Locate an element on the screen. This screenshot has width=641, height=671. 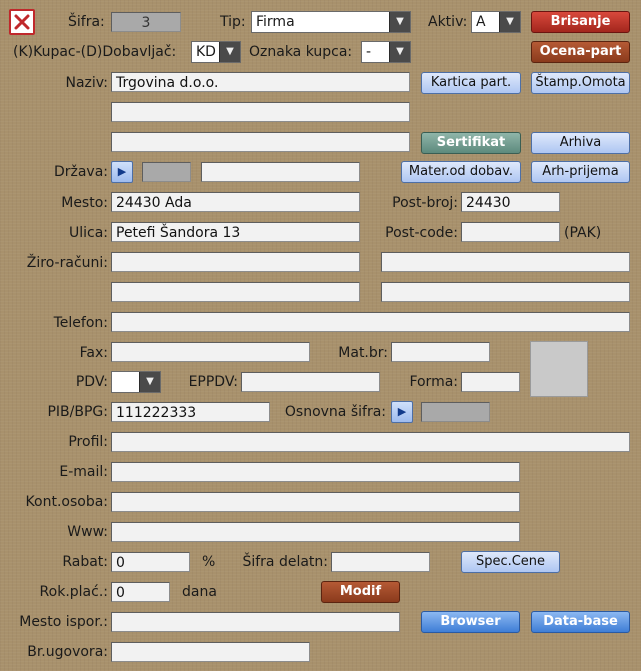
oznaka-kupca-label: Oznaka kupca: is located at coordinates (301, 52).